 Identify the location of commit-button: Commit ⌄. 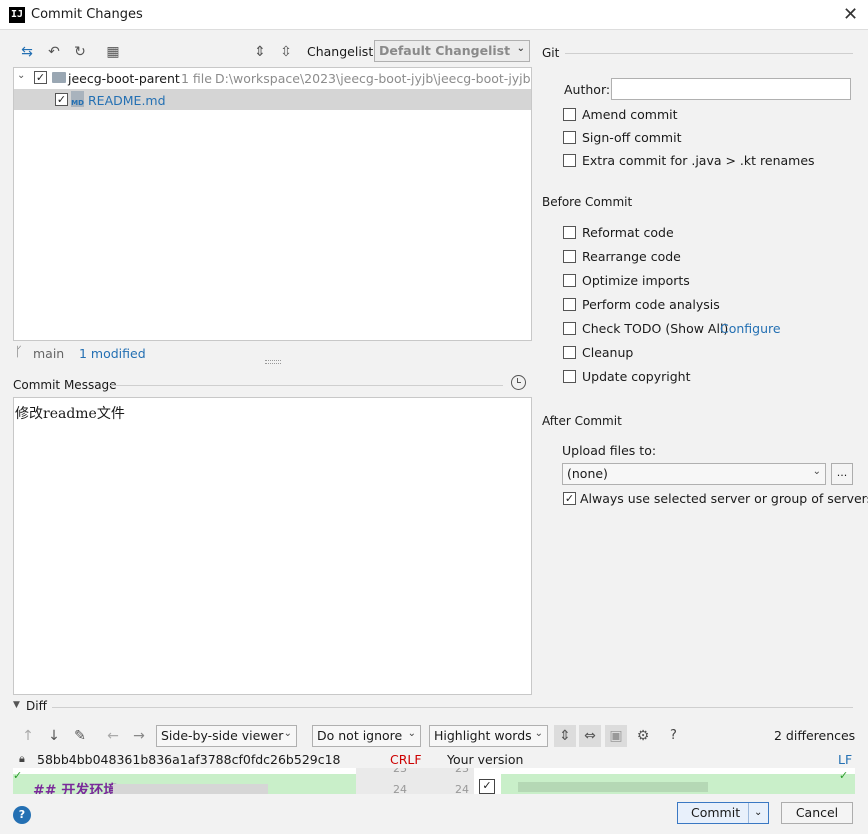
(723, 813).